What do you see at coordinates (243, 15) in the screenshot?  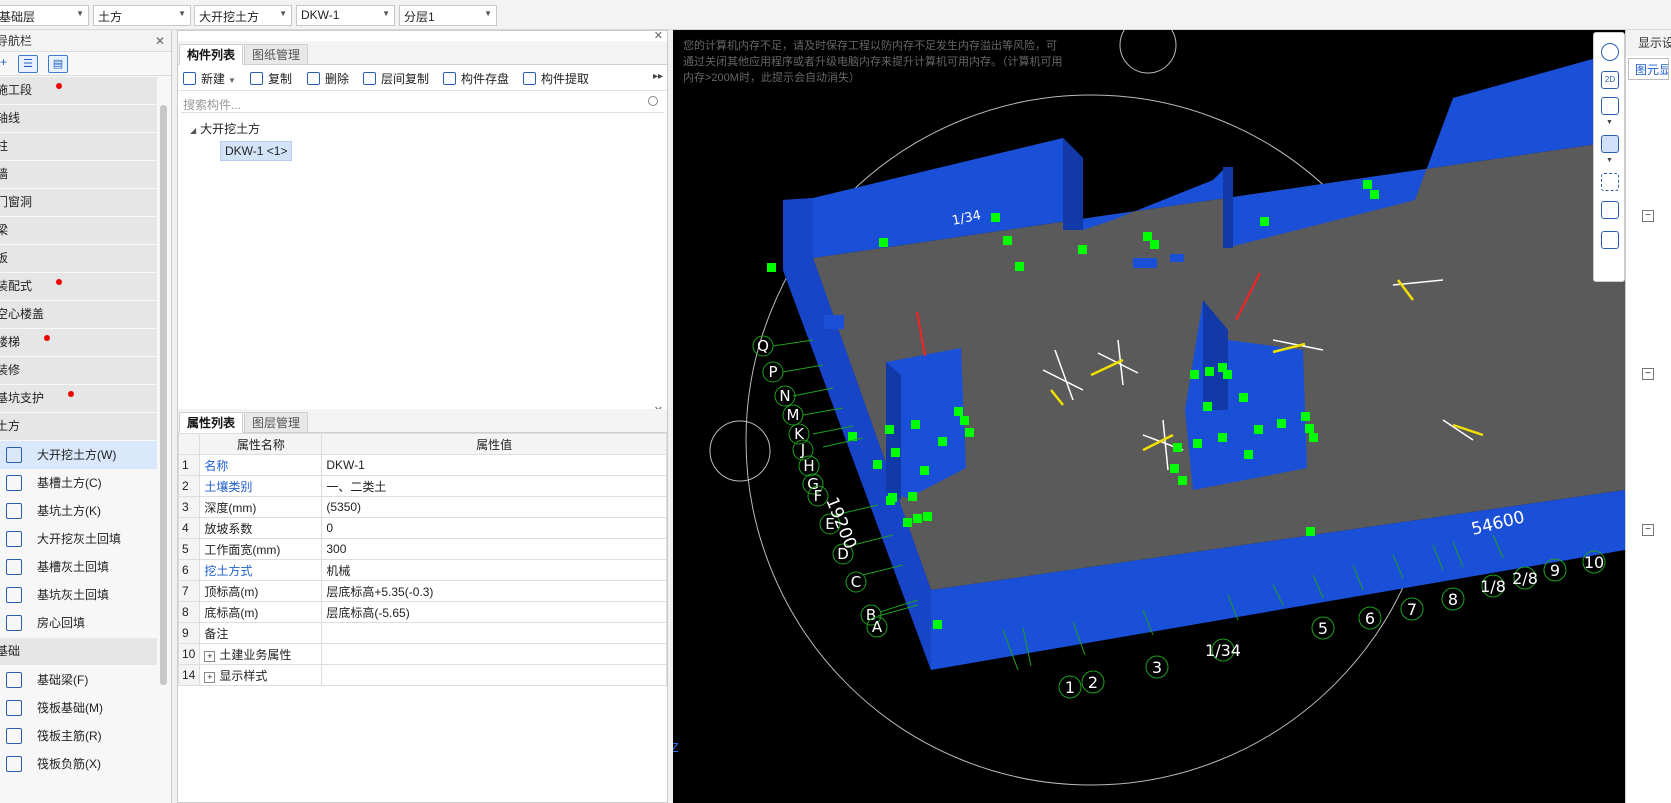 I see `type-select: 大开挖土方 ▼` at bounding box center [243, 15].